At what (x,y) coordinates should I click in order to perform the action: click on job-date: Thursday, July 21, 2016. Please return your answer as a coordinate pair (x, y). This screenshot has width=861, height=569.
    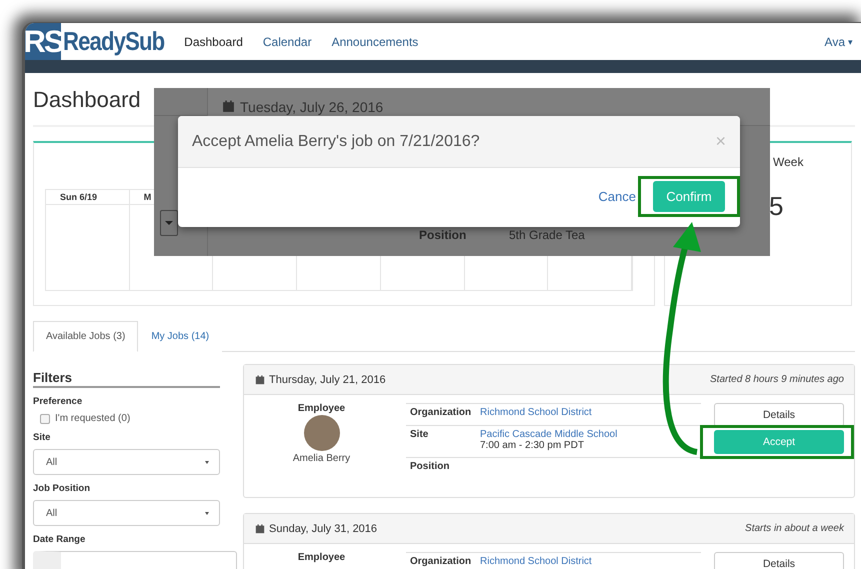
    Looking at the image, I should click on (327, 380).